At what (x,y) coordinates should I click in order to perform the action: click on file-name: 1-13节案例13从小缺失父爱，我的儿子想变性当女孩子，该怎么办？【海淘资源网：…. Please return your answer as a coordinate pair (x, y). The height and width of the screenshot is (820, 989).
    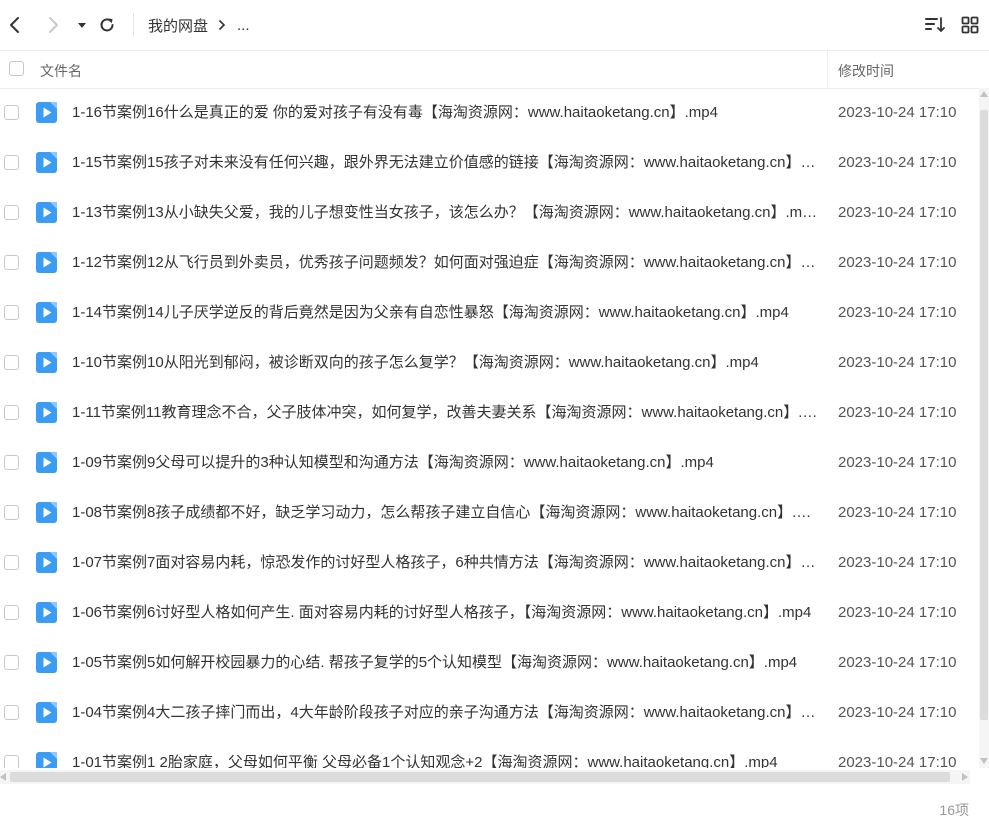
    Looking at the image, I should click on (445, 213).